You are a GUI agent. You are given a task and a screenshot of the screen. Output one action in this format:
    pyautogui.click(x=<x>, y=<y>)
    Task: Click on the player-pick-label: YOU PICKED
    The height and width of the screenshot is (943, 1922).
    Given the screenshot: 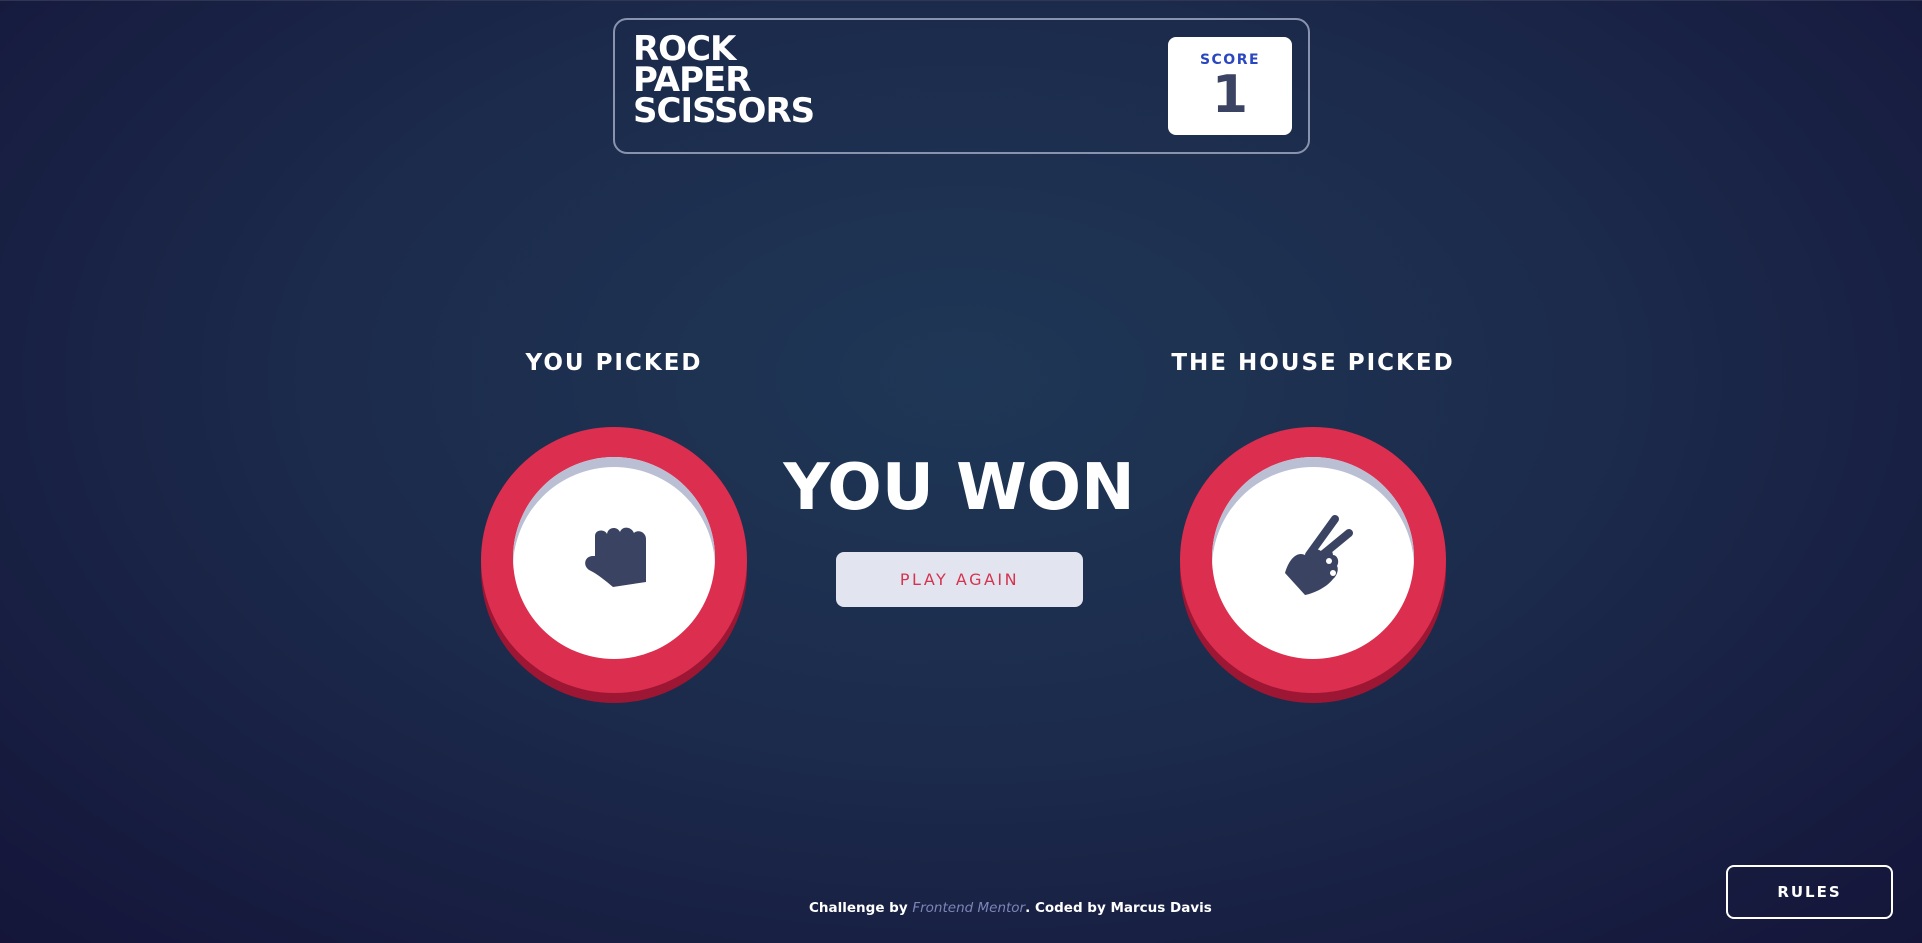 What is the action you would take?
    pyautogui.click(x=614, y=363)
    